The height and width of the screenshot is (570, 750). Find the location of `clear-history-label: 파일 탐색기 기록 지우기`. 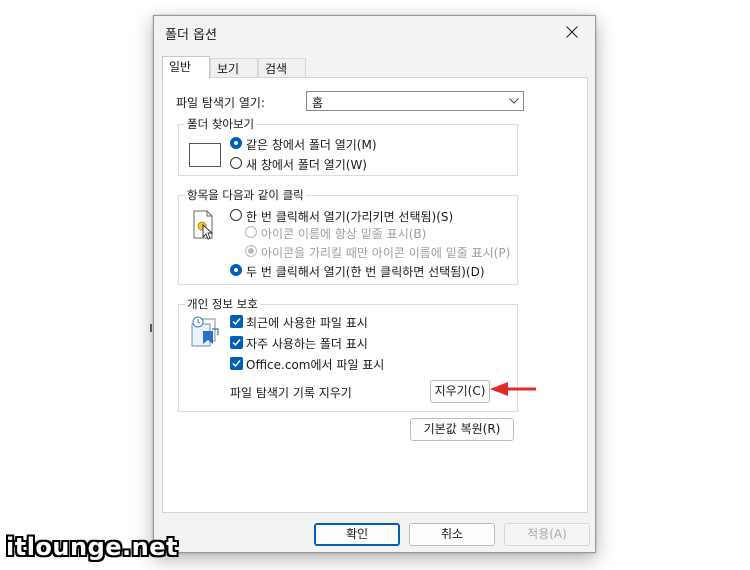

clear-history-label: 파일 탐색기 기록 지우기 is located at coordinates (291, 393).